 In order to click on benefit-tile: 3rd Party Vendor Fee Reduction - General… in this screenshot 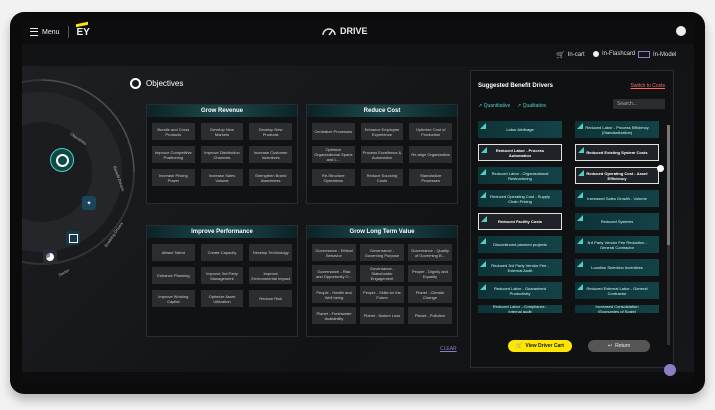, I will do `click(617, 244)`.